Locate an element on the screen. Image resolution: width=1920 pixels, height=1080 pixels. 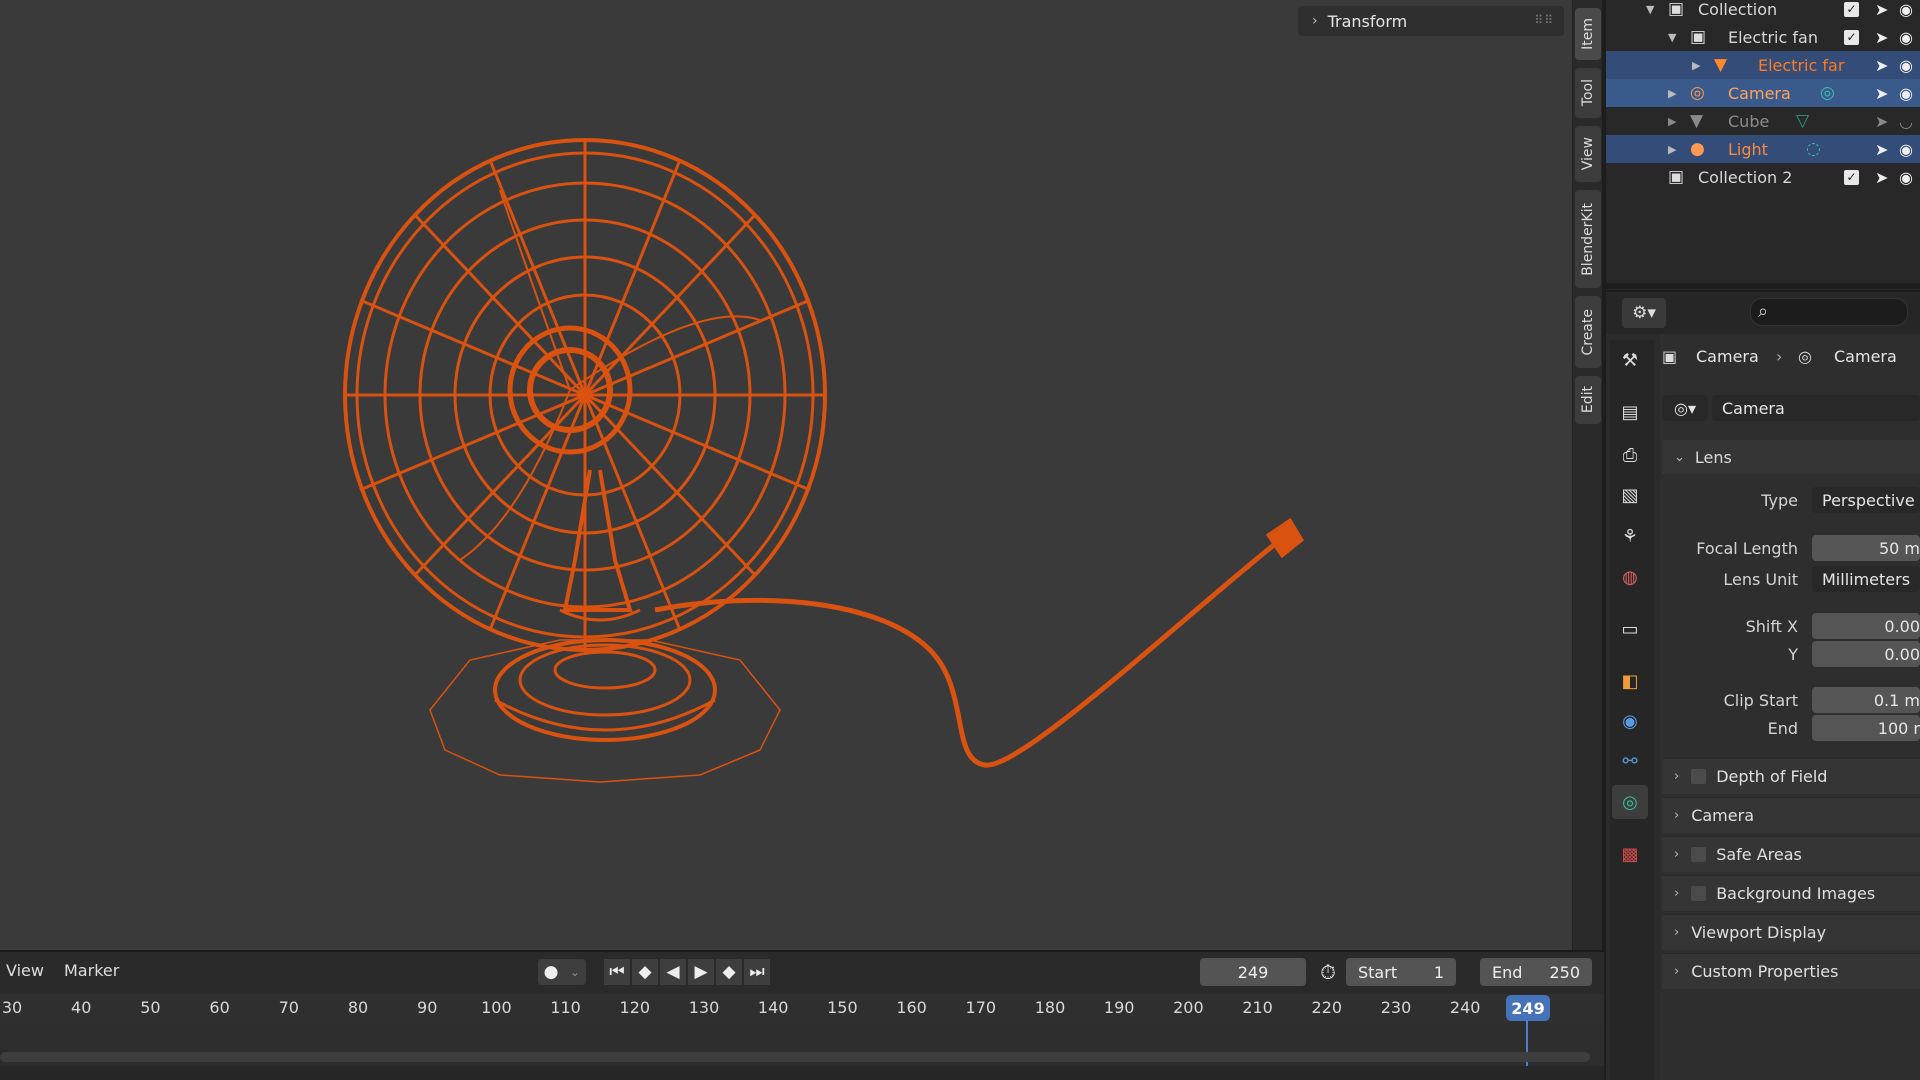
datablock-browse-button: ◎▾ is located at coordinates (1685, 408).